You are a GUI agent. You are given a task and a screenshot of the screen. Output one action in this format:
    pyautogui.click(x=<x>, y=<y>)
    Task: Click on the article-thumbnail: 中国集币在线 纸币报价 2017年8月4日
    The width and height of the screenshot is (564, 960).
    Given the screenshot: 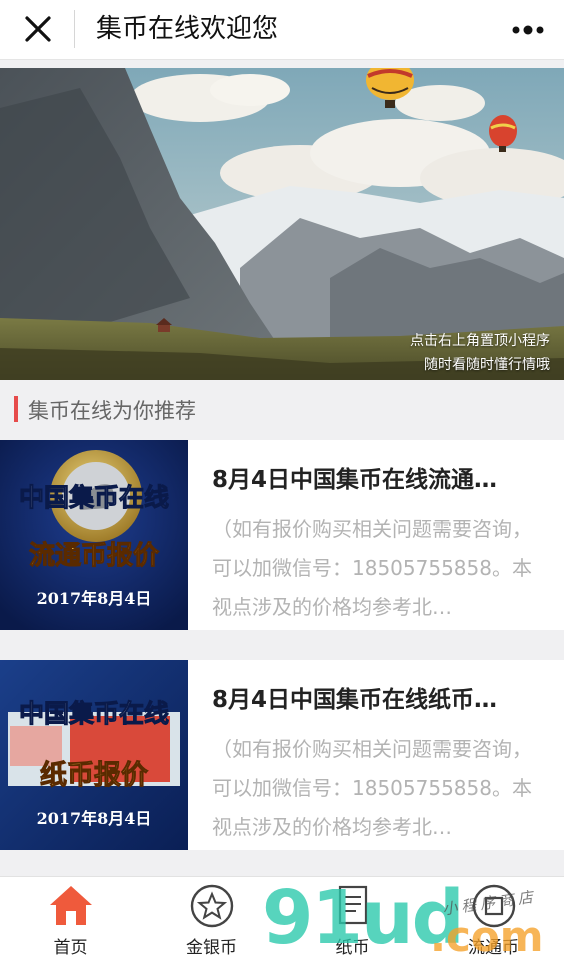 What is the action you would take?
    pyautogui.click(x=94, y=755)
    